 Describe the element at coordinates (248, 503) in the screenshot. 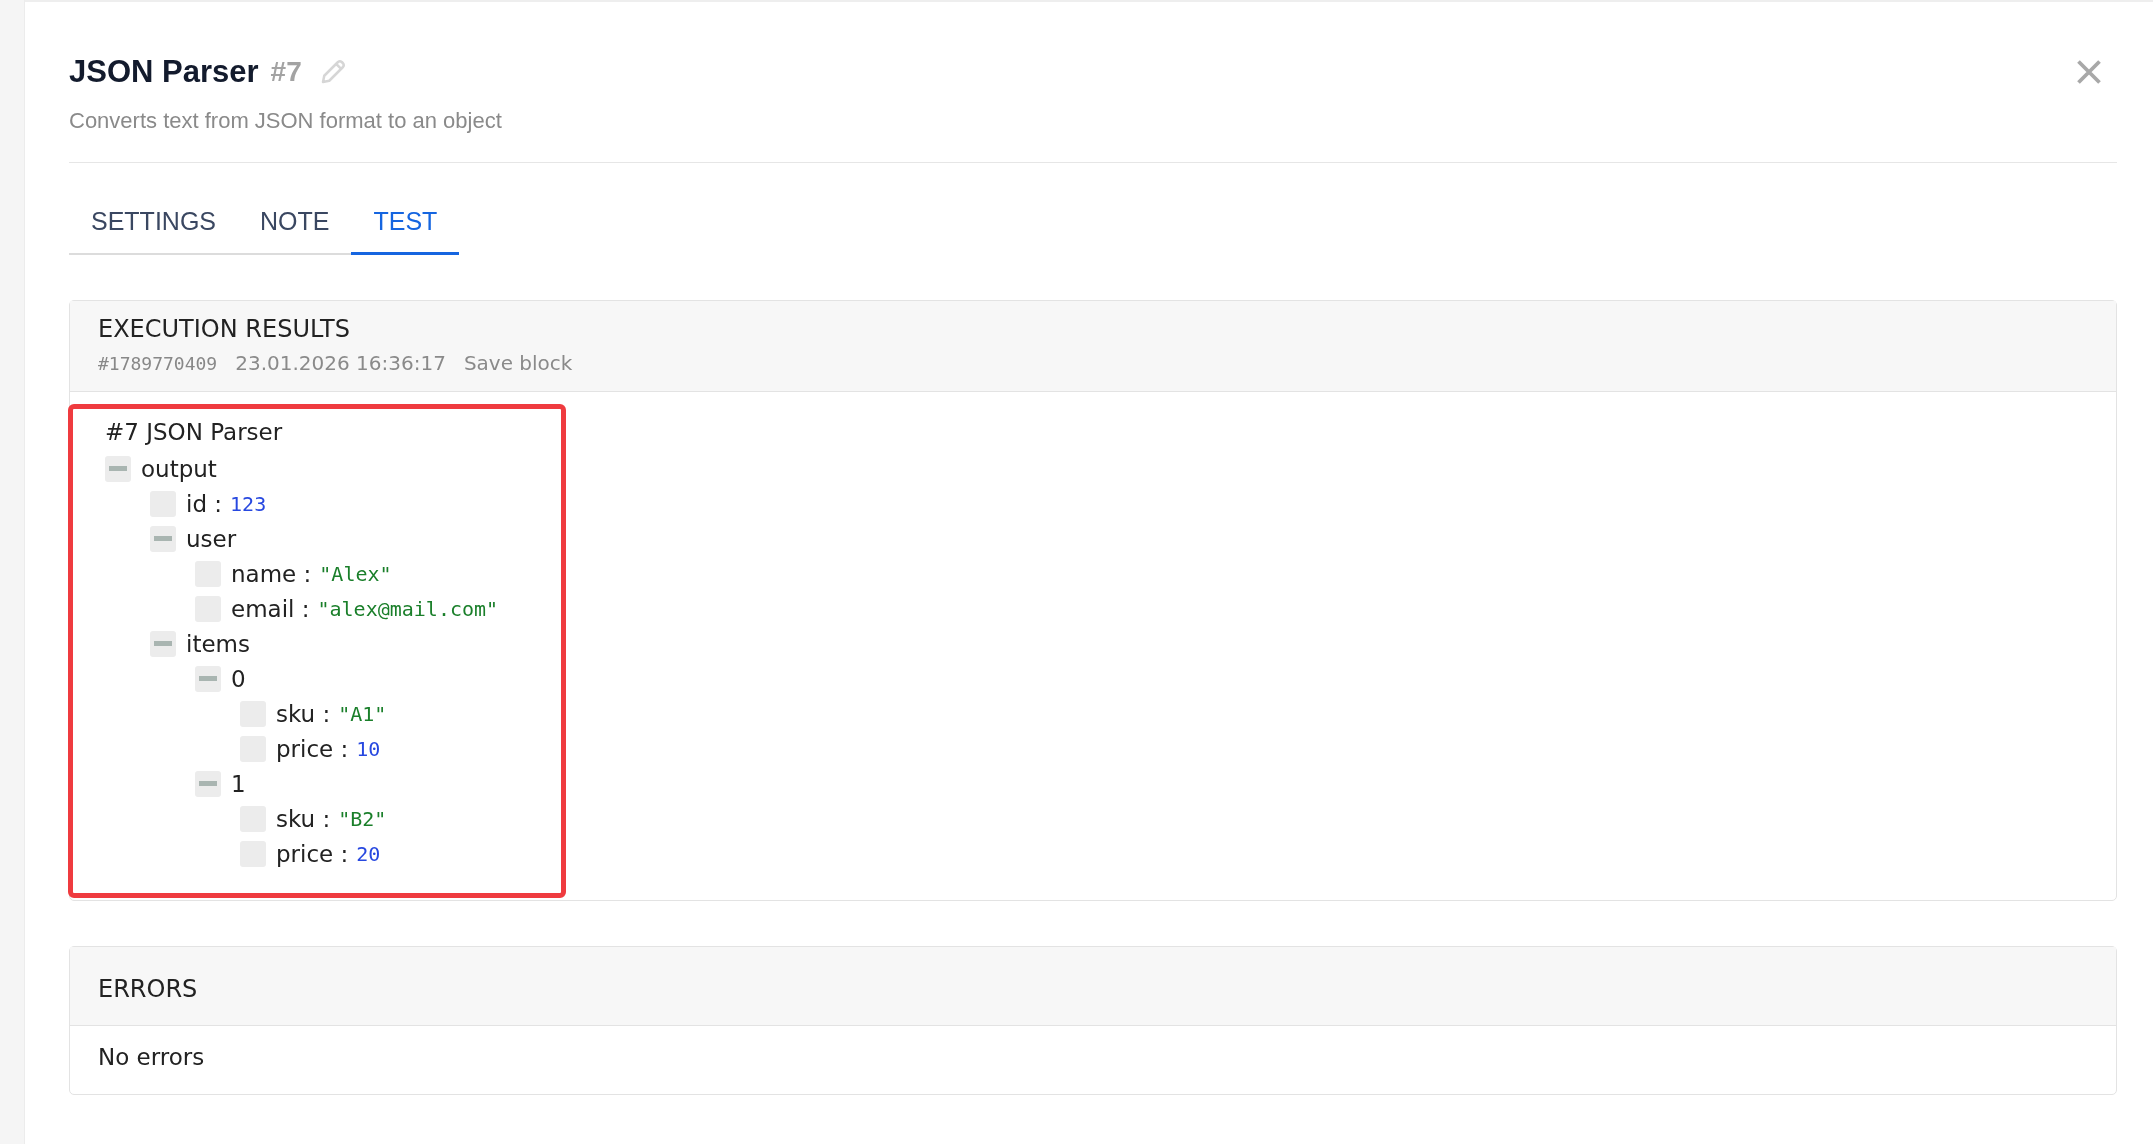

I see `tree-value: 123` at that location.